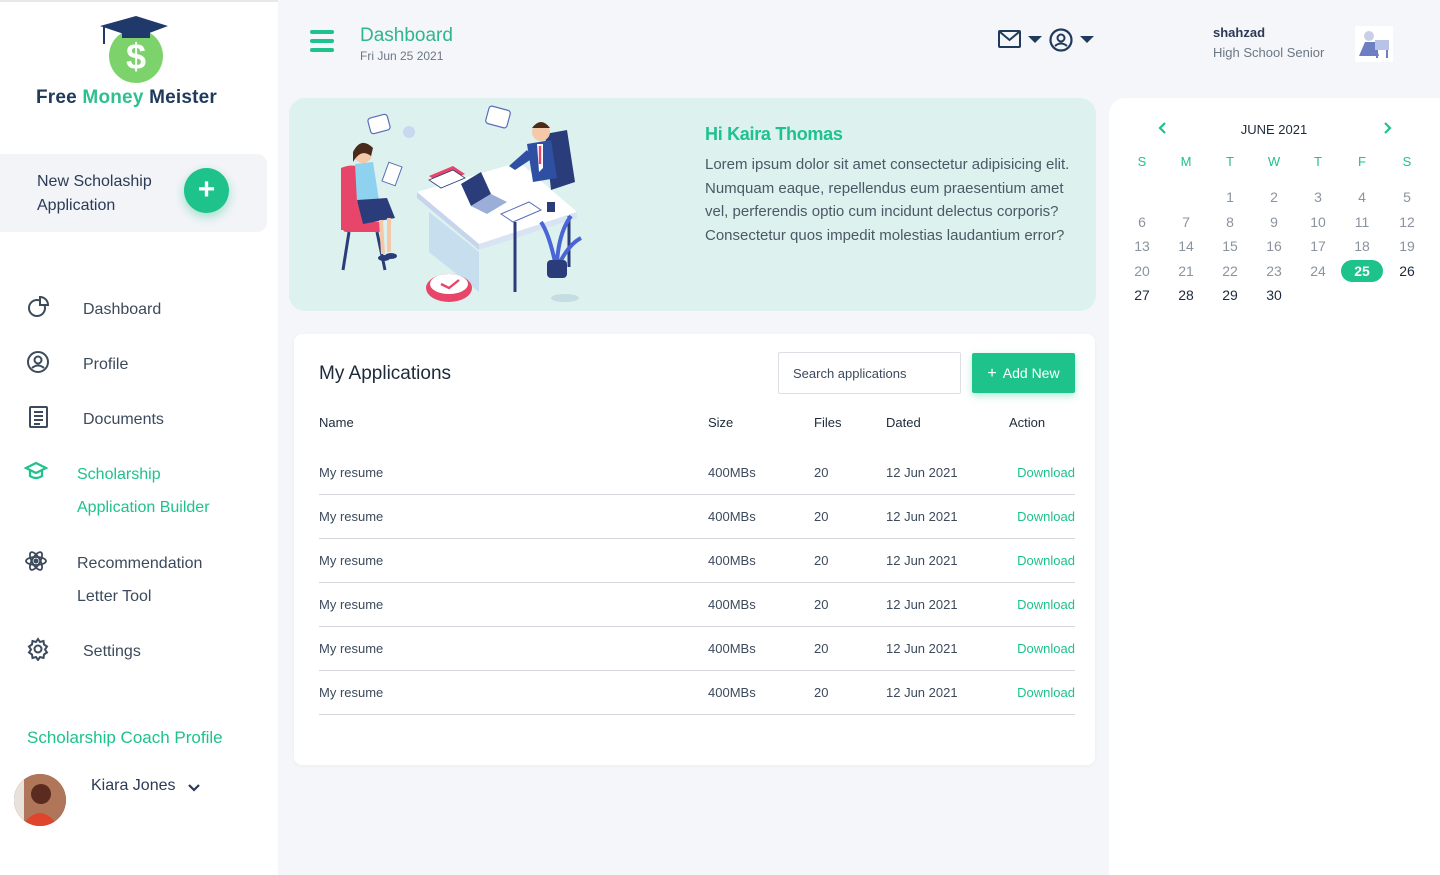 The image size is (1440, 875). What do you see at coordinates (1318, 222) in the screenshot?
I see `calendar-day: 10` at bounding box center [1318, 222].